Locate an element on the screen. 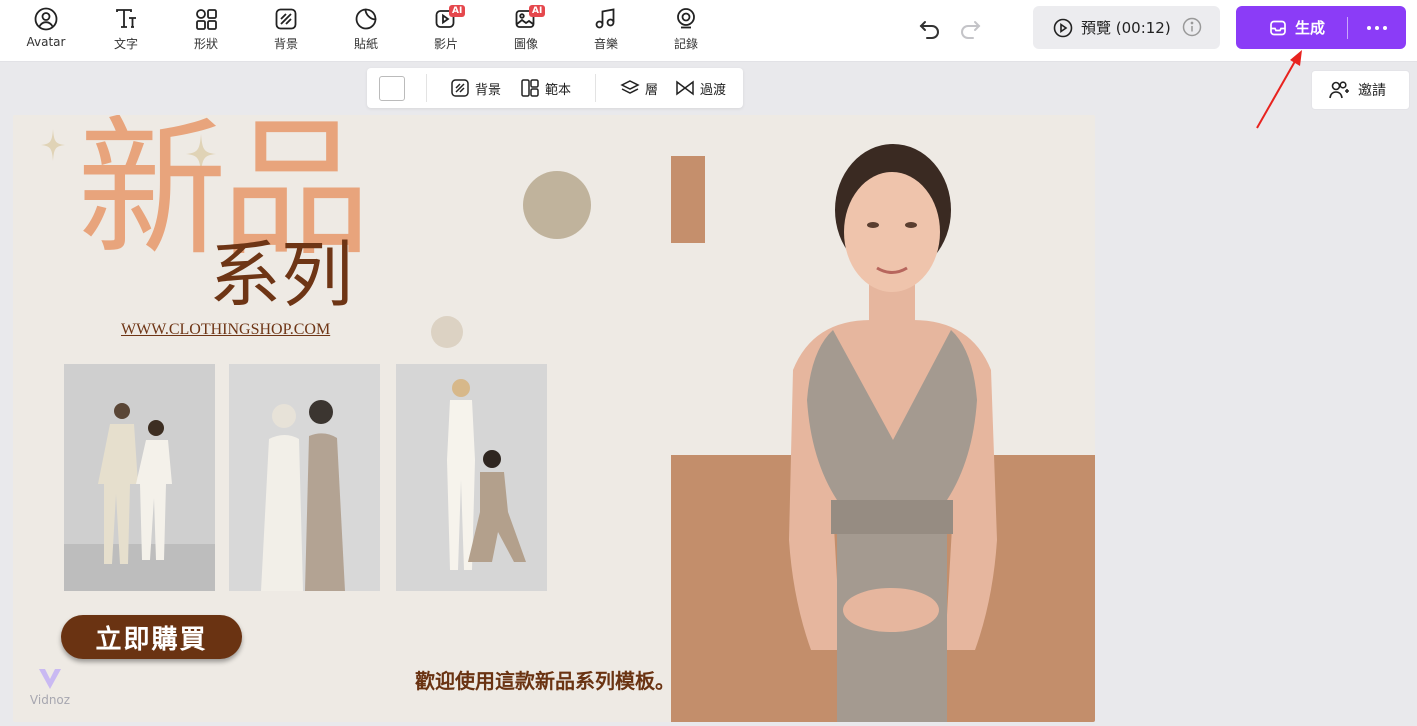 Image resolution: width=1417 pixels, height=726 pixels. generate-button: 生成 is located at coordinates (1321, 27).